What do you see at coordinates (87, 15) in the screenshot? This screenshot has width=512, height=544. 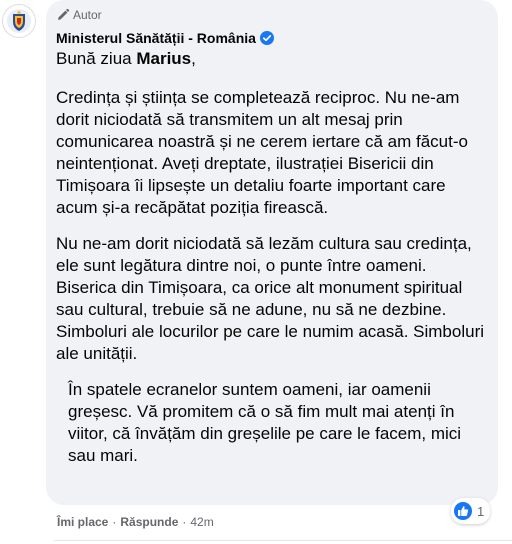 I see `author-badge-label: Autor` at bounding box center [87, 15].